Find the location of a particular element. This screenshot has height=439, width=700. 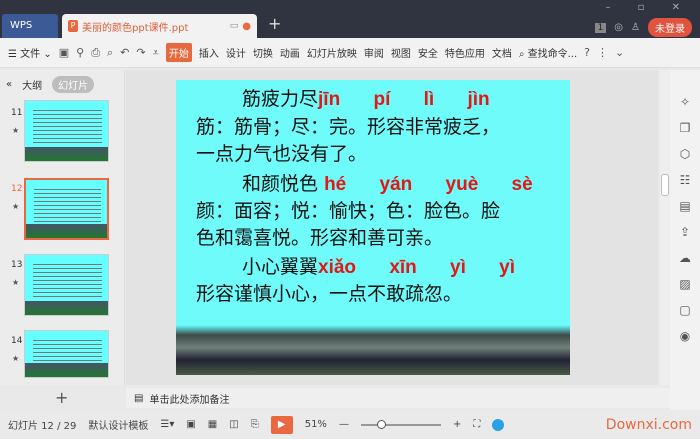

tab-insert: 插入 is located at coordinates (209, 52).